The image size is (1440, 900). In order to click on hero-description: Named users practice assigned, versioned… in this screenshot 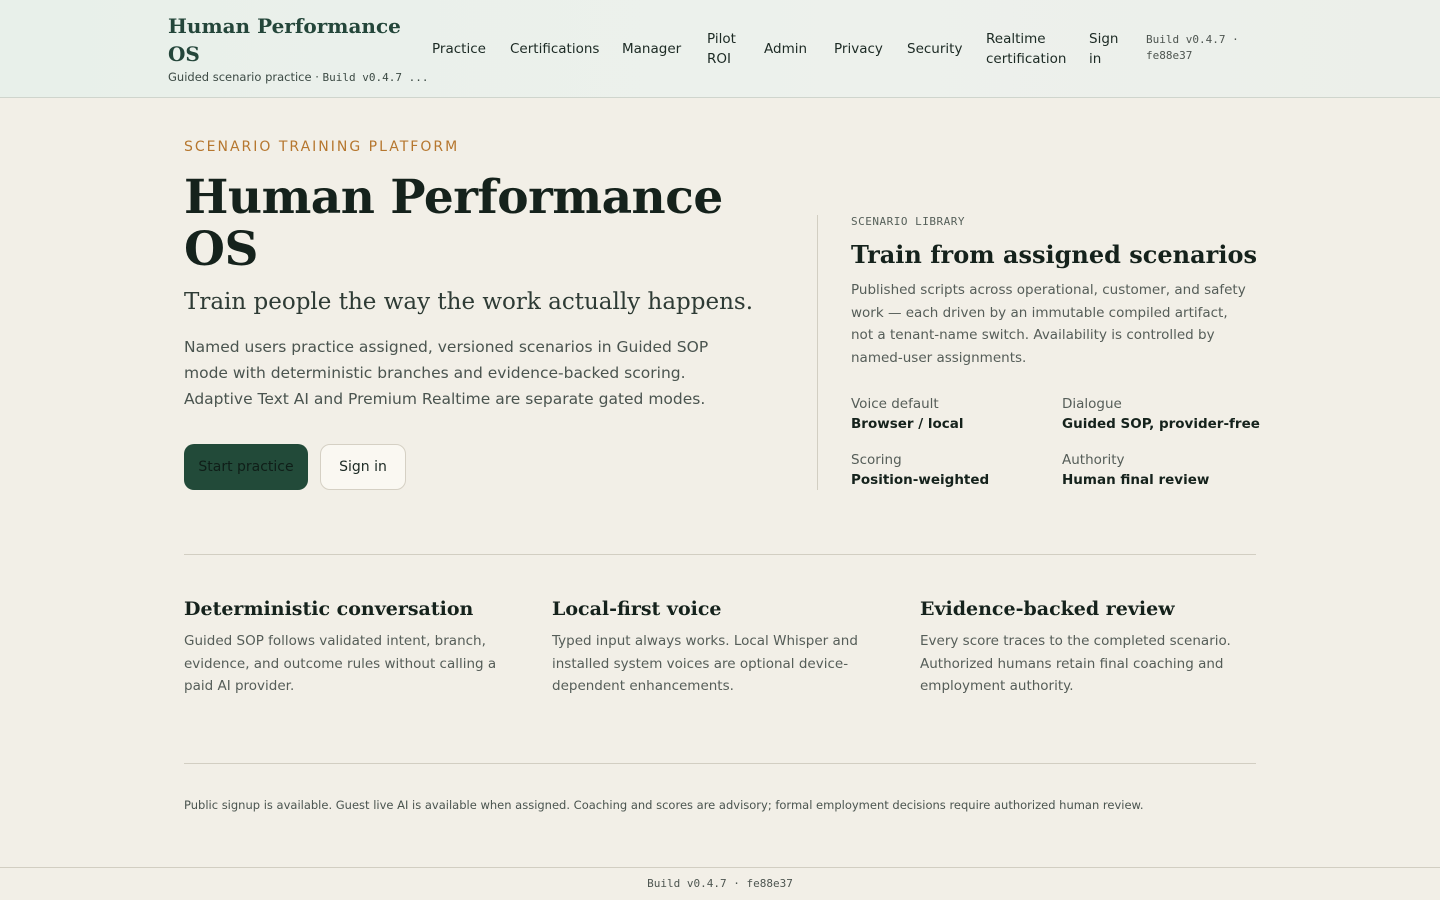, I will do `click(446, 373)`.